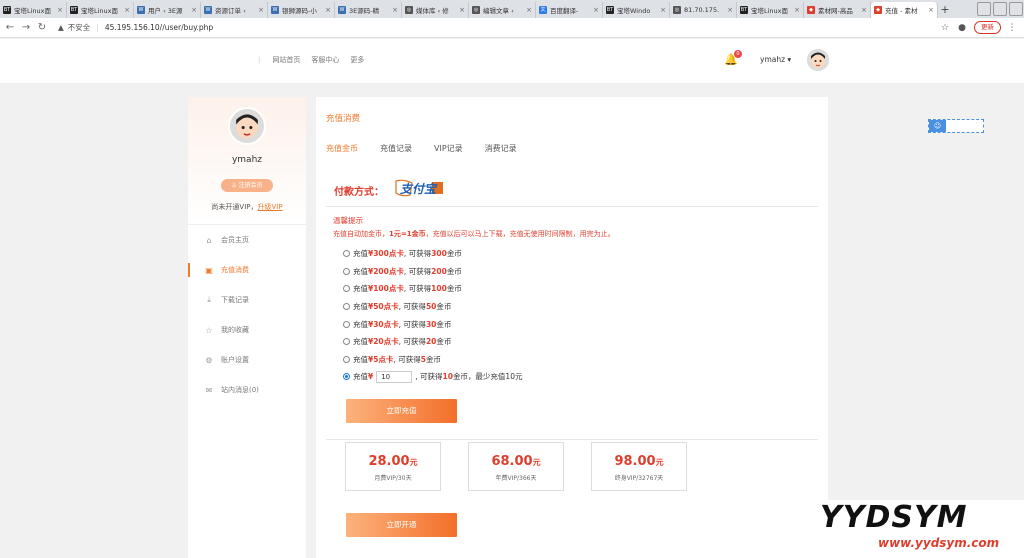 Image resolution: width=1024 pixels, height=558 pixels. Describe the element at coordinates (396, 148) in the screenshot. I see `tab-recharge-records: 充值记录` at that location.